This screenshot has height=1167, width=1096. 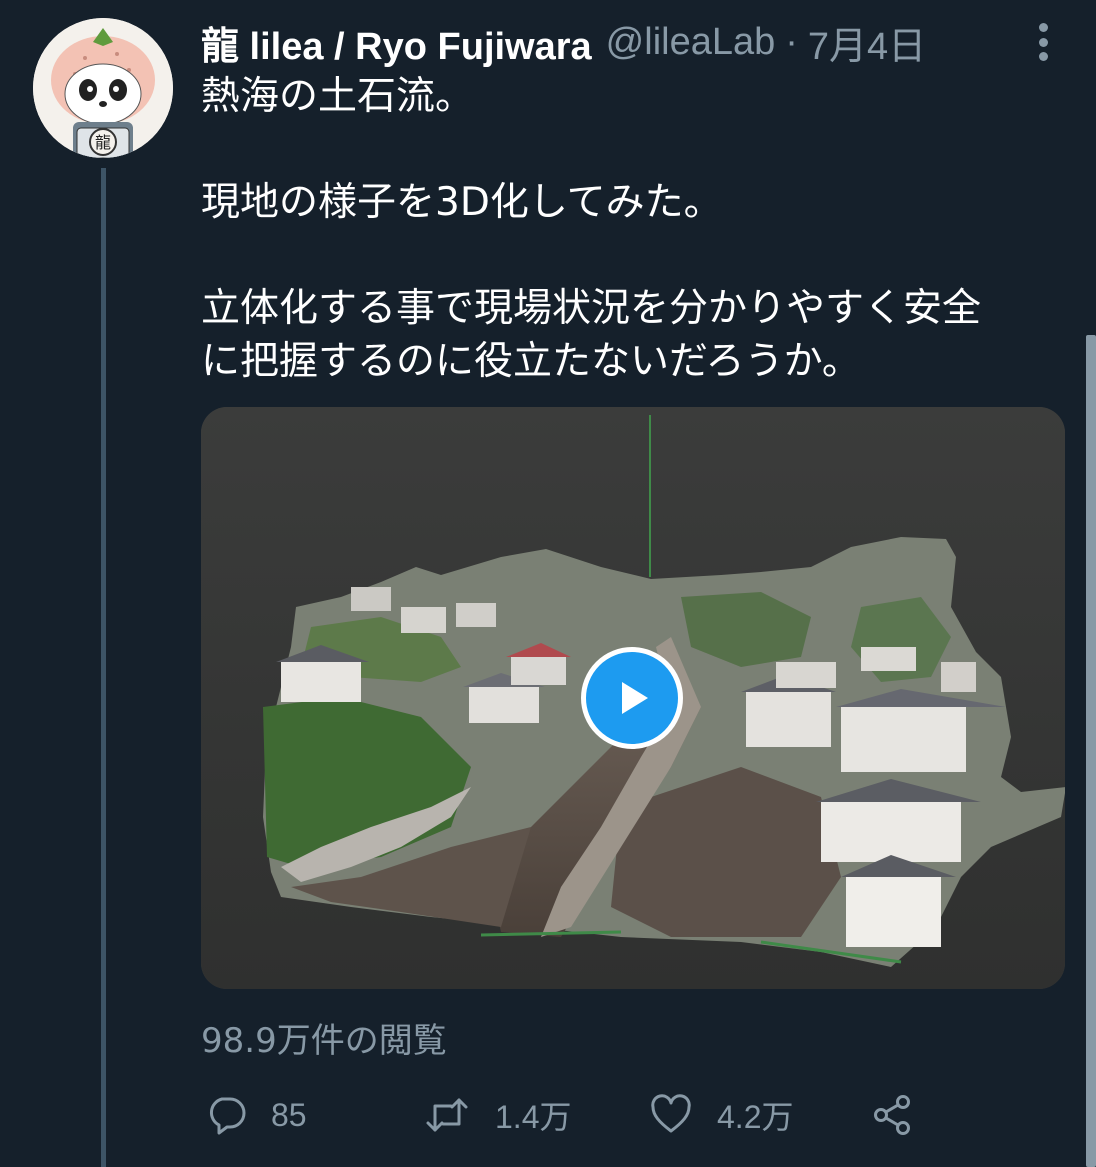 What do you see at coordinates (867, 42) in the screenshot?
I see `tweet-date: 7月4日` at bounding box center [867, 42].